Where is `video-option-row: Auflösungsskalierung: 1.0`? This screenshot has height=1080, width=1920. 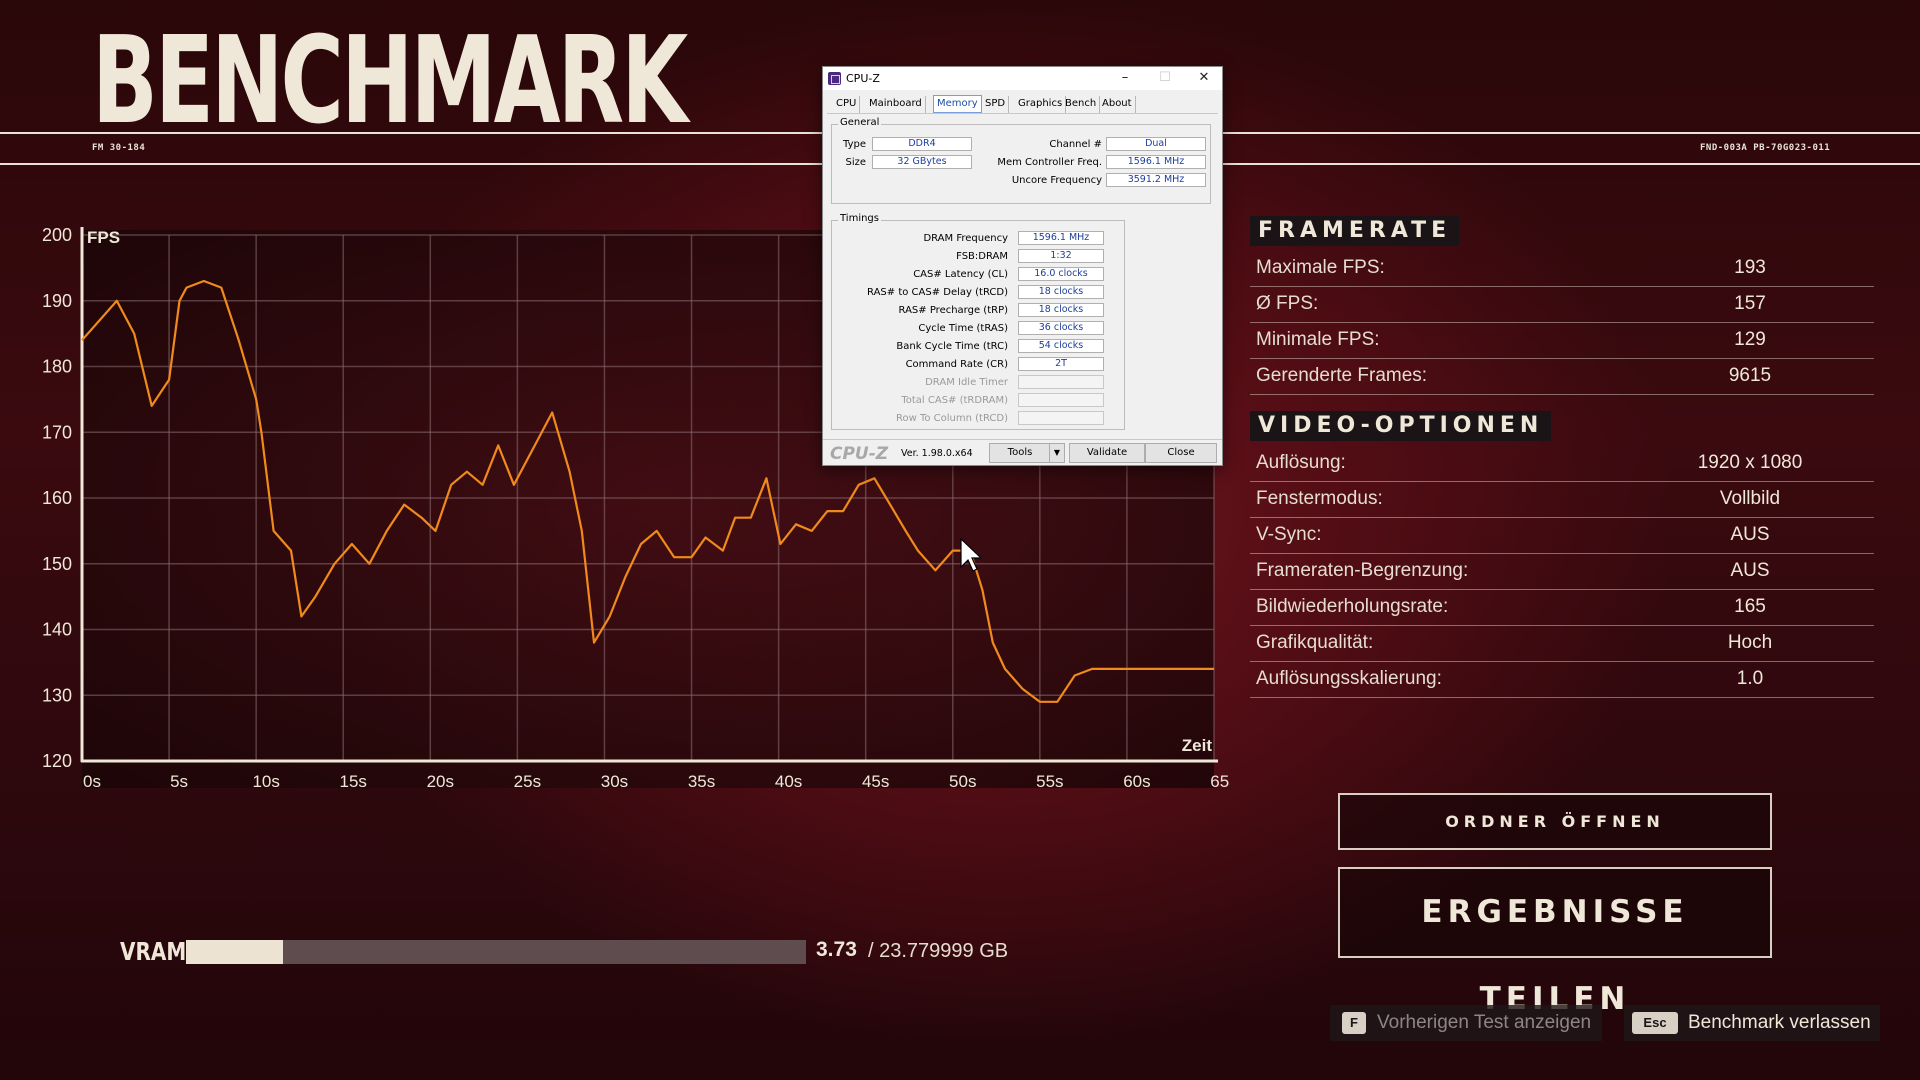
video-option-row: Auflösungsskalierung: 1.0 is located at coordinates (1562, 680).